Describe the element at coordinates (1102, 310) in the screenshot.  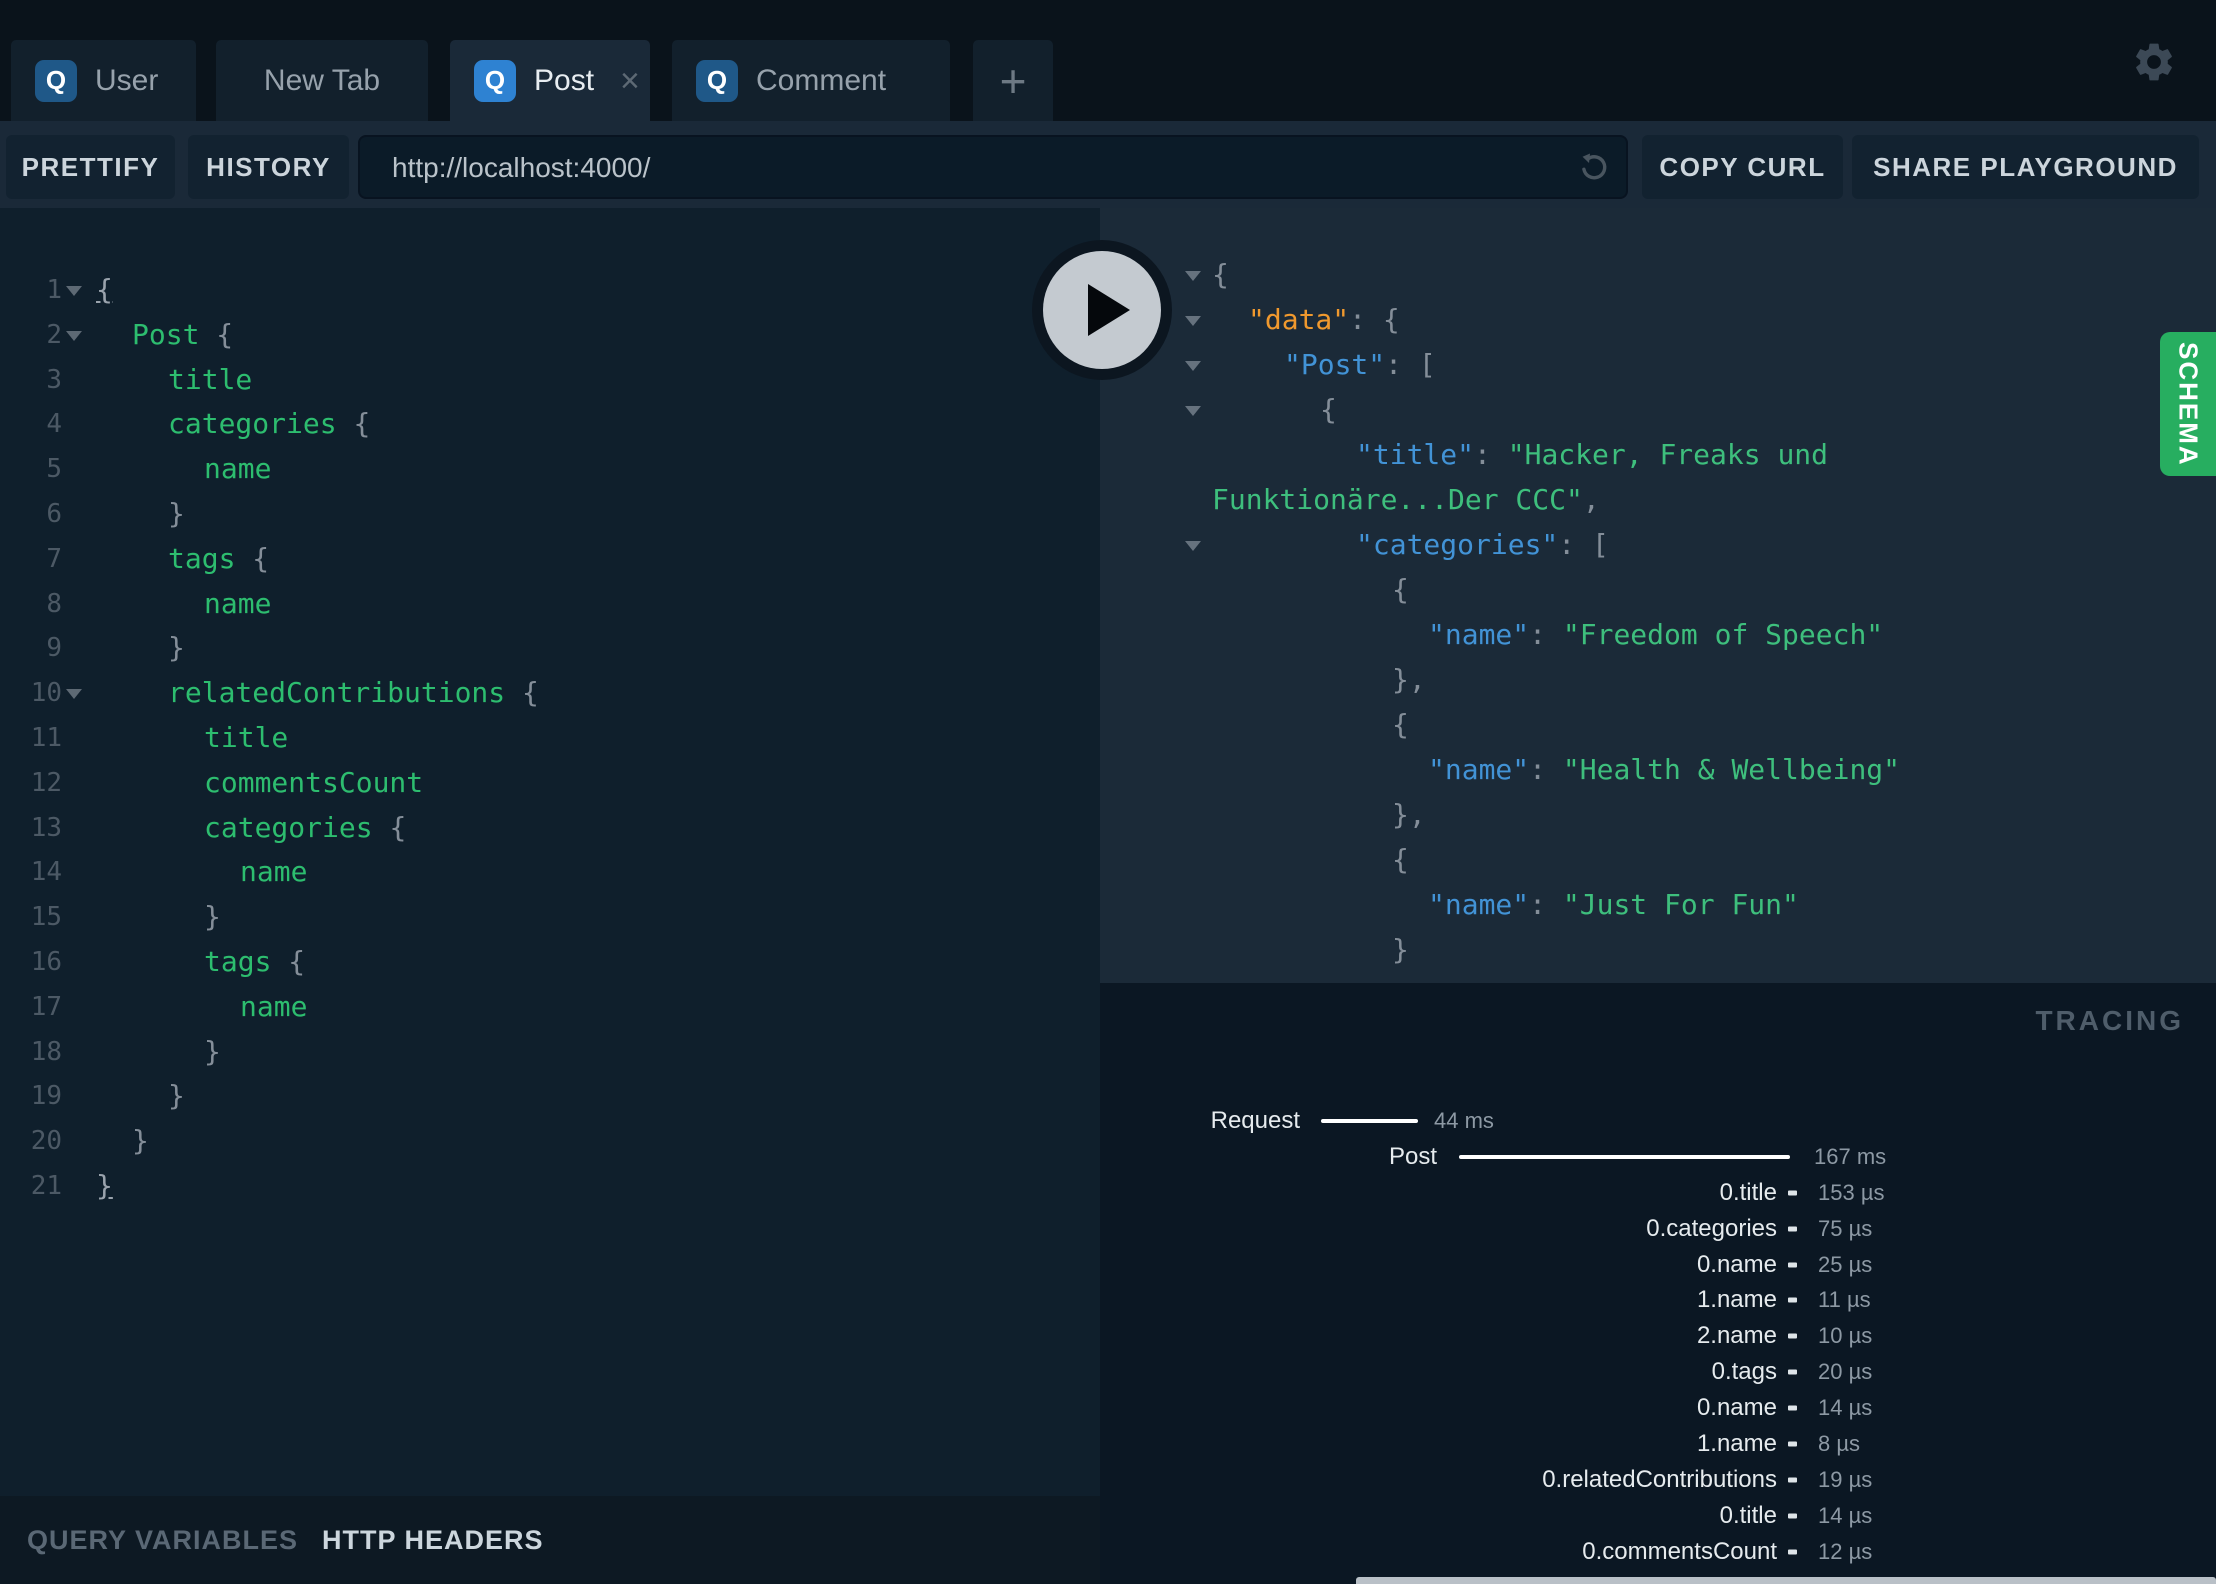
I see `execute-query-button` at that location.